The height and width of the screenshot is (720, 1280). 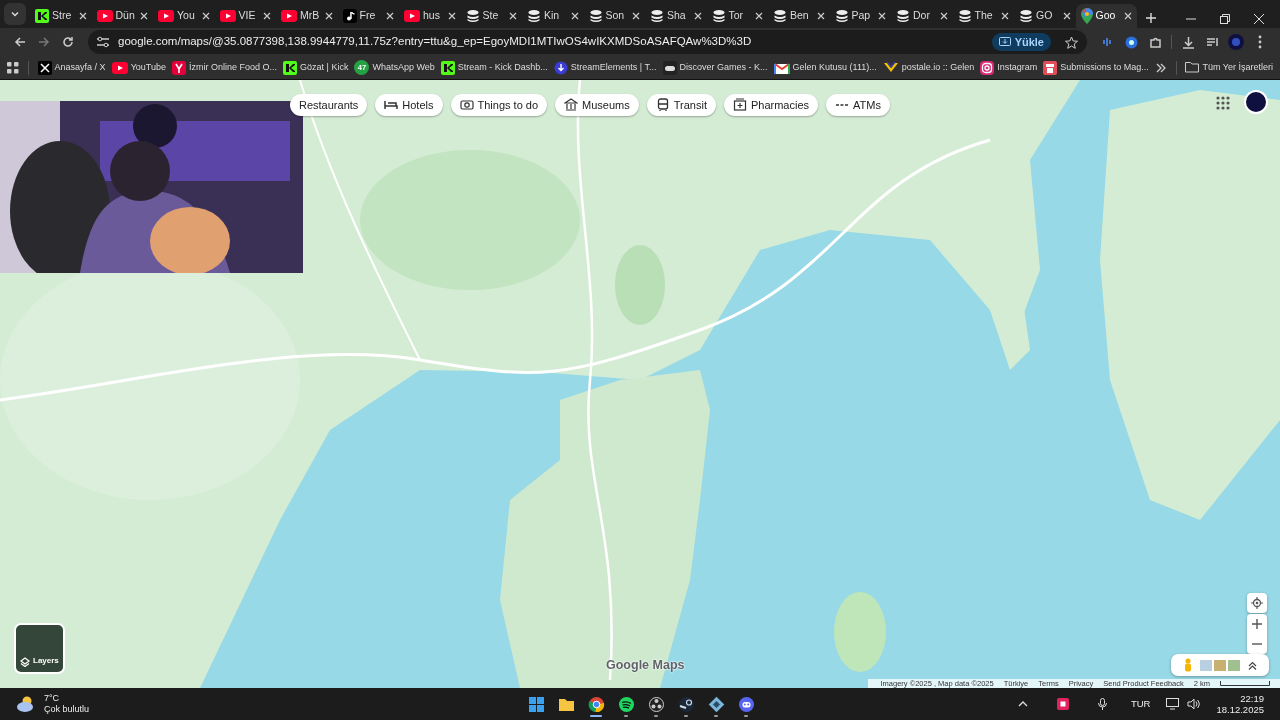 I want to click on steam-icon, so click(x=686, y=704).